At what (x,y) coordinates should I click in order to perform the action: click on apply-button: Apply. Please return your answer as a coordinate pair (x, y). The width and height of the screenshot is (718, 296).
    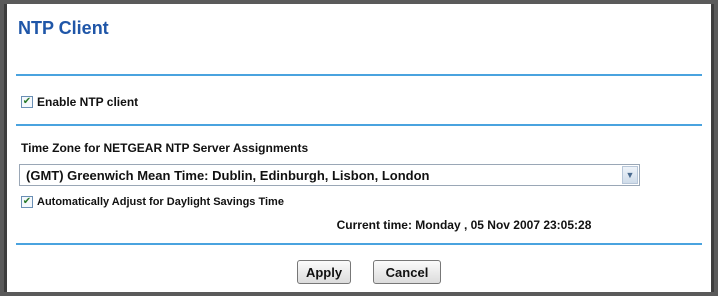
    Looking at the image, I should click on (324, 272).